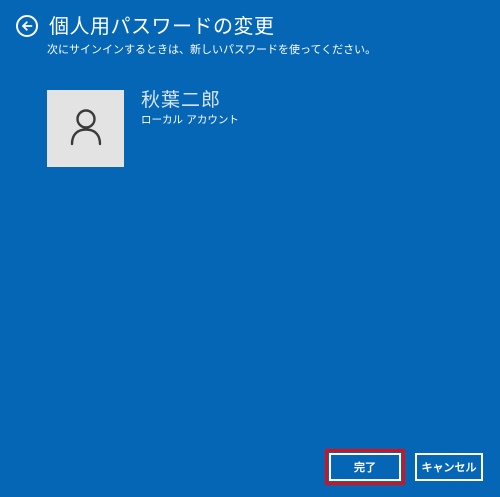  What do you see at coordinates (181, 100) in the screenshot?
I see `user-name: 秋葉二郎` at bounding box center [181, 100].